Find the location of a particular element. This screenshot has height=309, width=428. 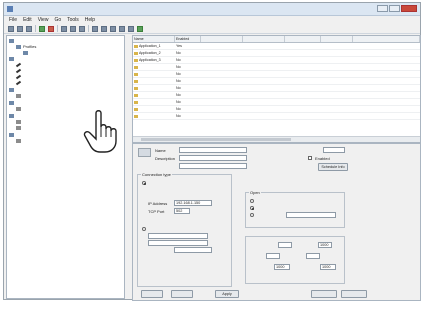

settings-icon is located at coordinates (131, 28).